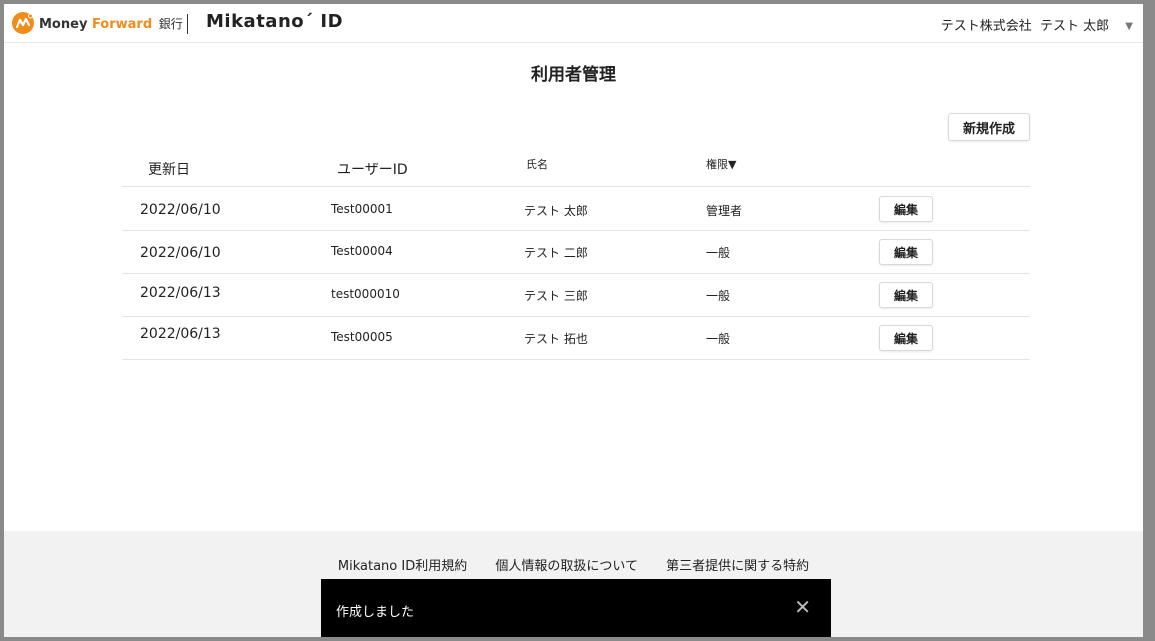 Image resolution: width=1155 pixels, height=641 pixels. Describe the element at coordinates (309, 21) in the screenshot. I see `product-accent: ´` at that location.